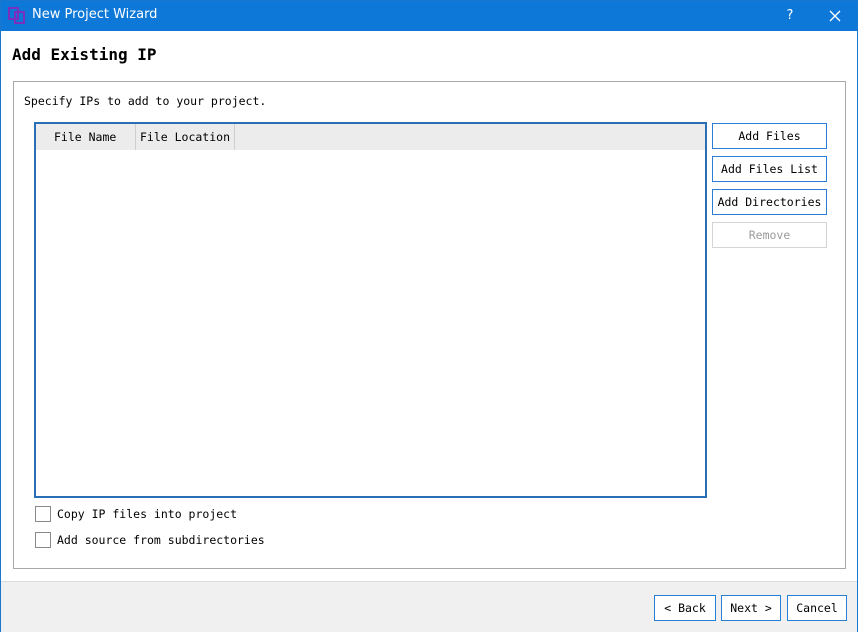  Describe the element at coordinates (769, 169) in the screenshot. I see `add-files-list-button: Add Files List` at that location.